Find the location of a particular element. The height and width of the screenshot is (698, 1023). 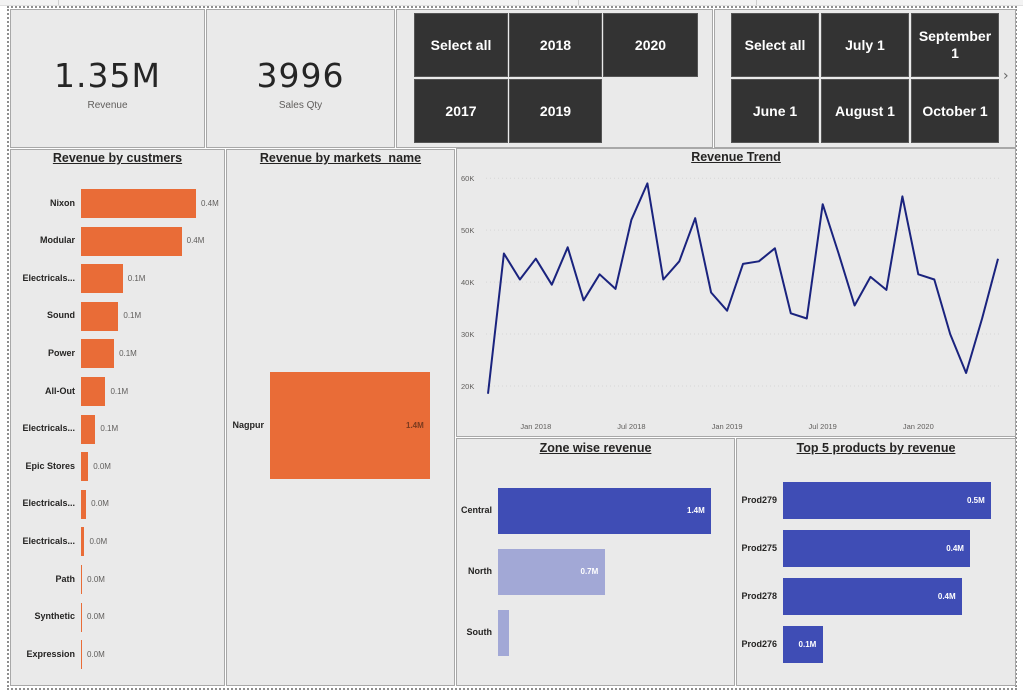

year-slicer-select-all: Select all is located at coordinates (461, 45).